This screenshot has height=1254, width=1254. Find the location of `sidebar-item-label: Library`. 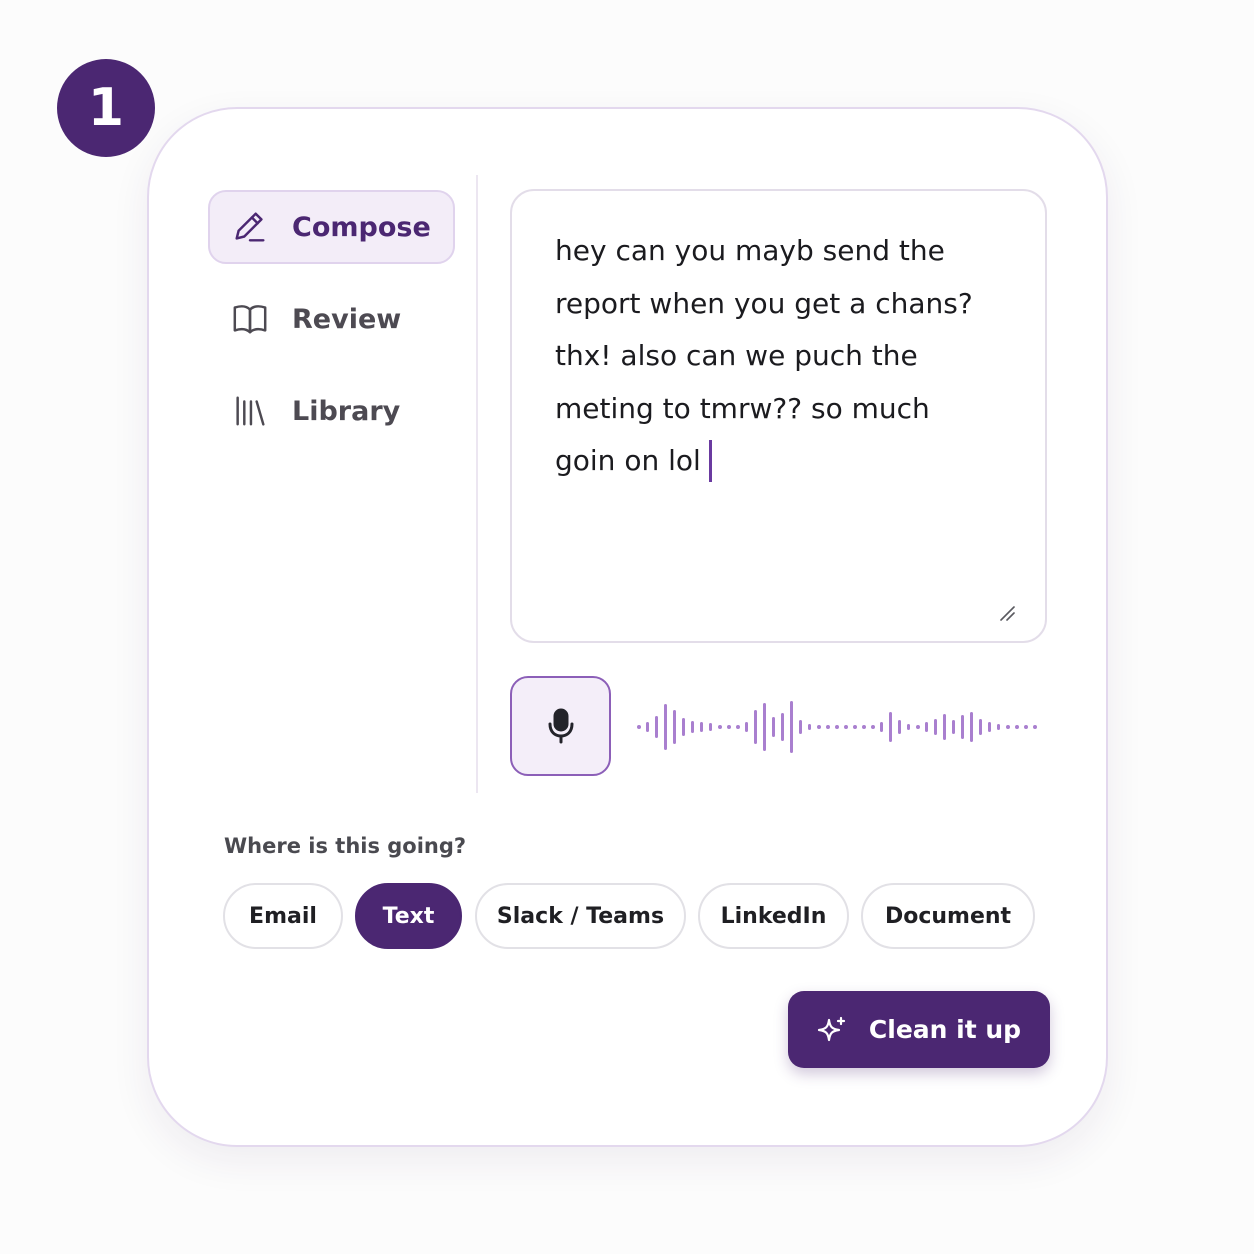

sidebar-item-label: Library is located at coordinates (346, 411).